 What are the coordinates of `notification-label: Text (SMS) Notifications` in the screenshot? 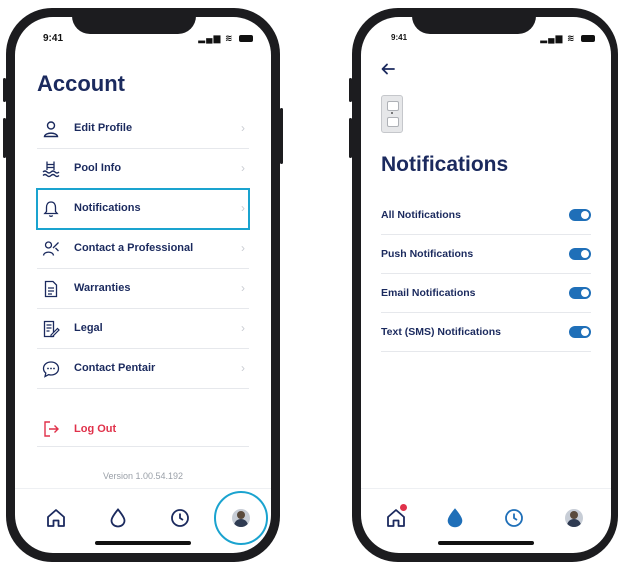 It's located at (441, 332).